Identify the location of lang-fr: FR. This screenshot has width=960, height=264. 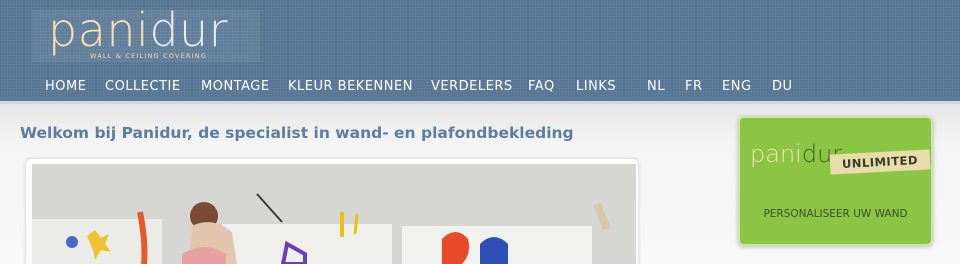
(694, 87).